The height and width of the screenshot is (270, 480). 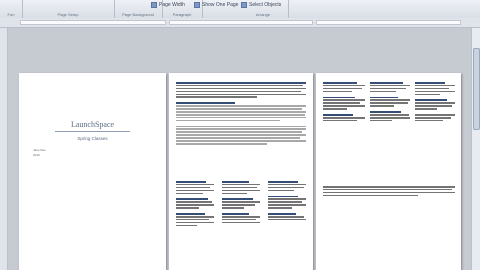 I want to click on document-subtitle: Spring Classes, so click(x=92, y=138).